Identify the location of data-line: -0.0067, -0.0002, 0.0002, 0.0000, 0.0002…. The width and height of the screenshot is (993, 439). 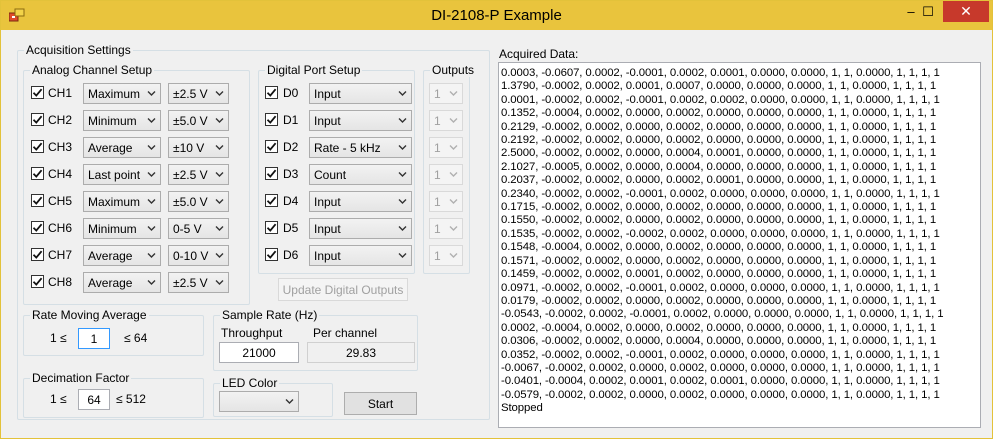
(720, 367).